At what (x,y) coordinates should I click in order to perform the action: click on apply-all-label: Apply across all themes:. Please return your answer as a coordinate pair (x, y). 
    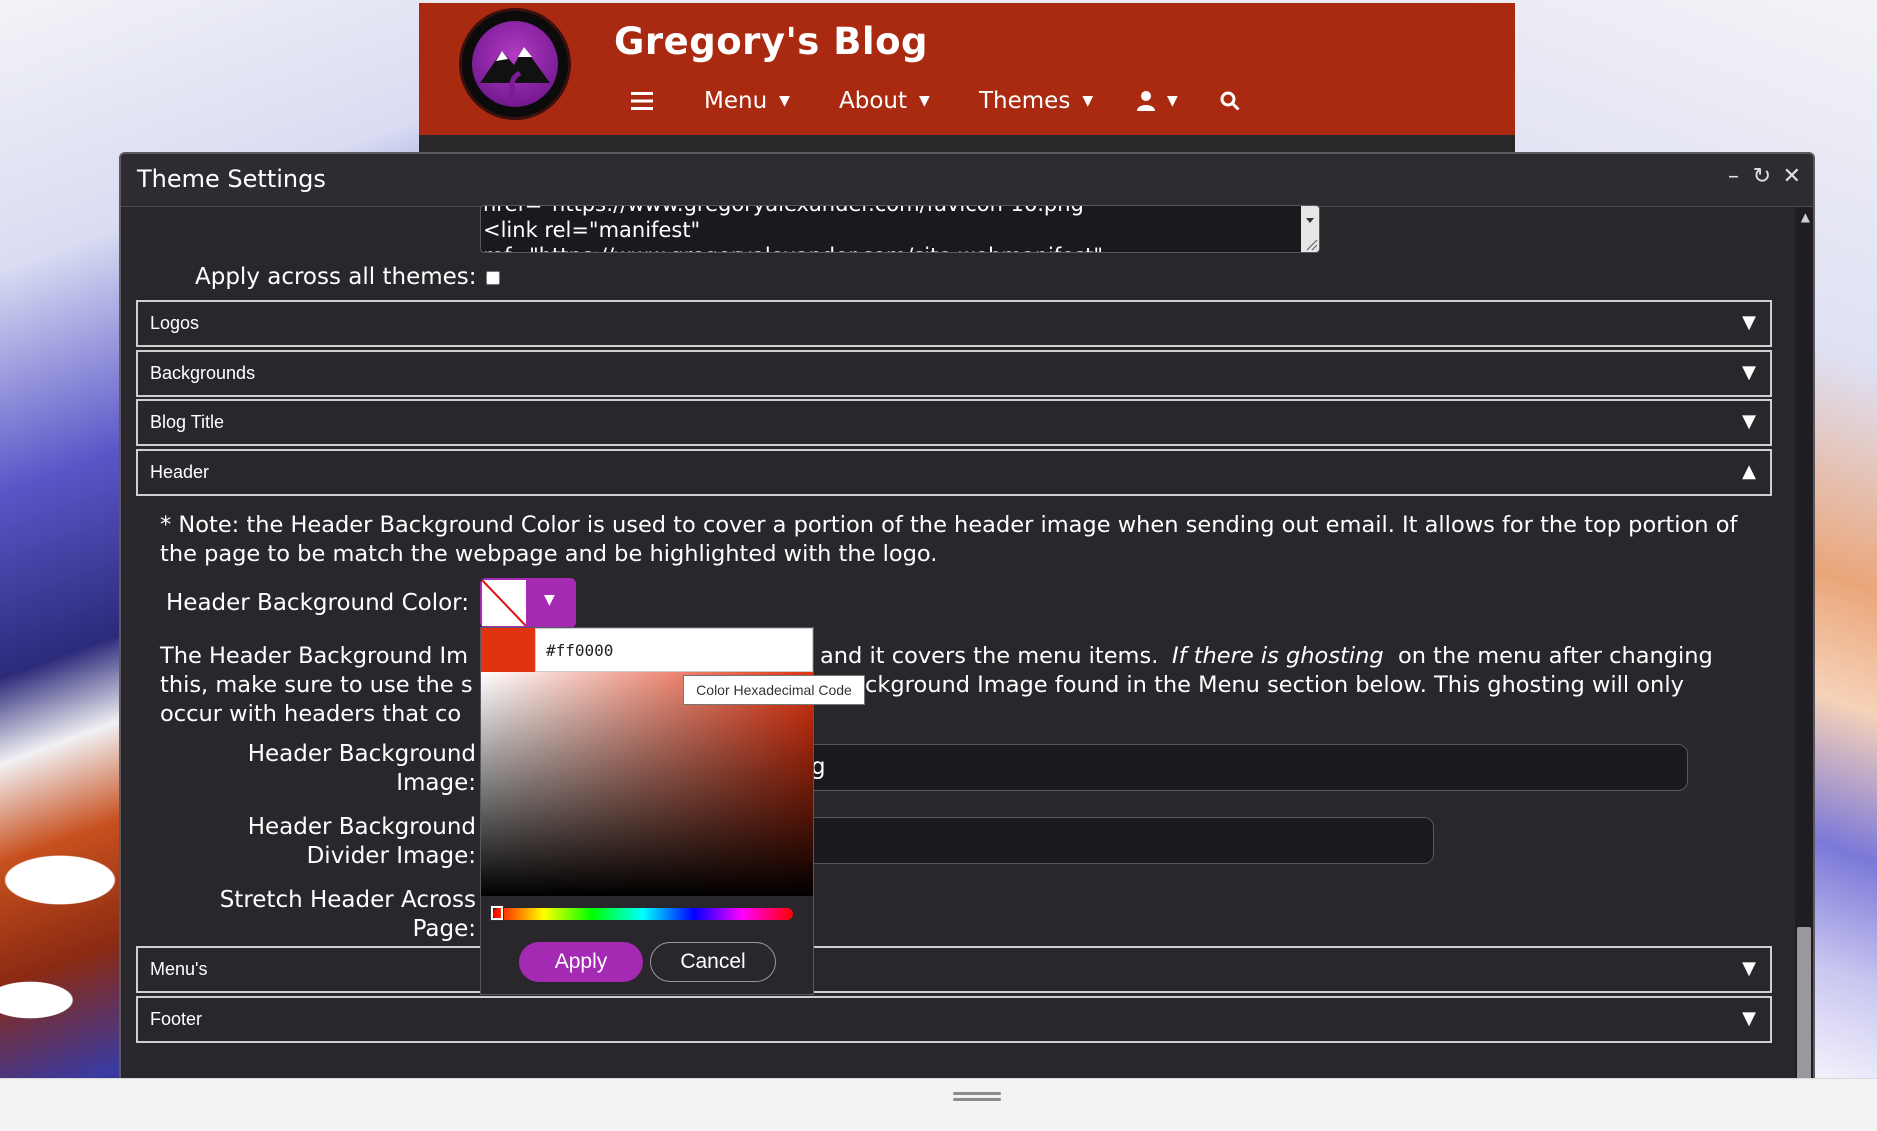
    Looking at the image, I should click on (336, 277).